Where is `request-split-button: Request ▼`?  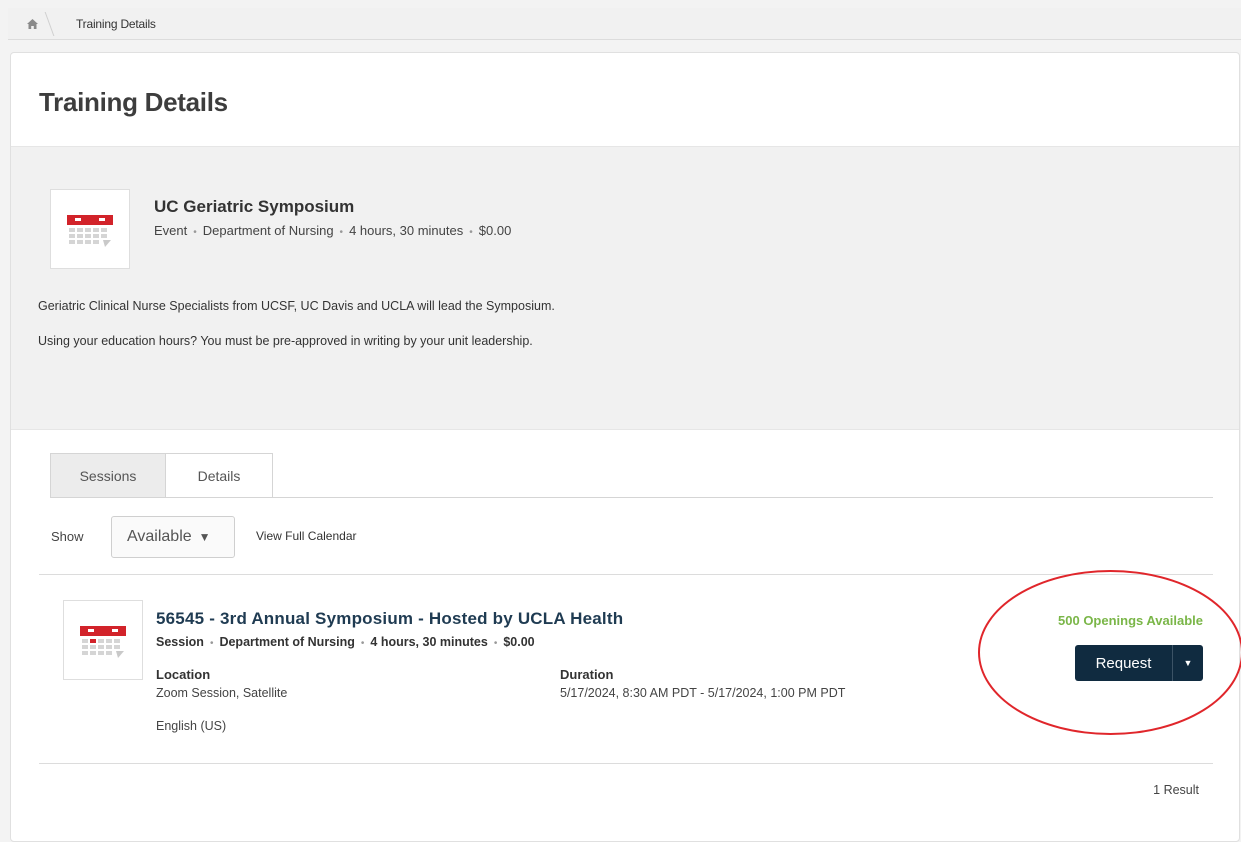 request-split-button: Request ▼ is located at coordinates (1139, 663).